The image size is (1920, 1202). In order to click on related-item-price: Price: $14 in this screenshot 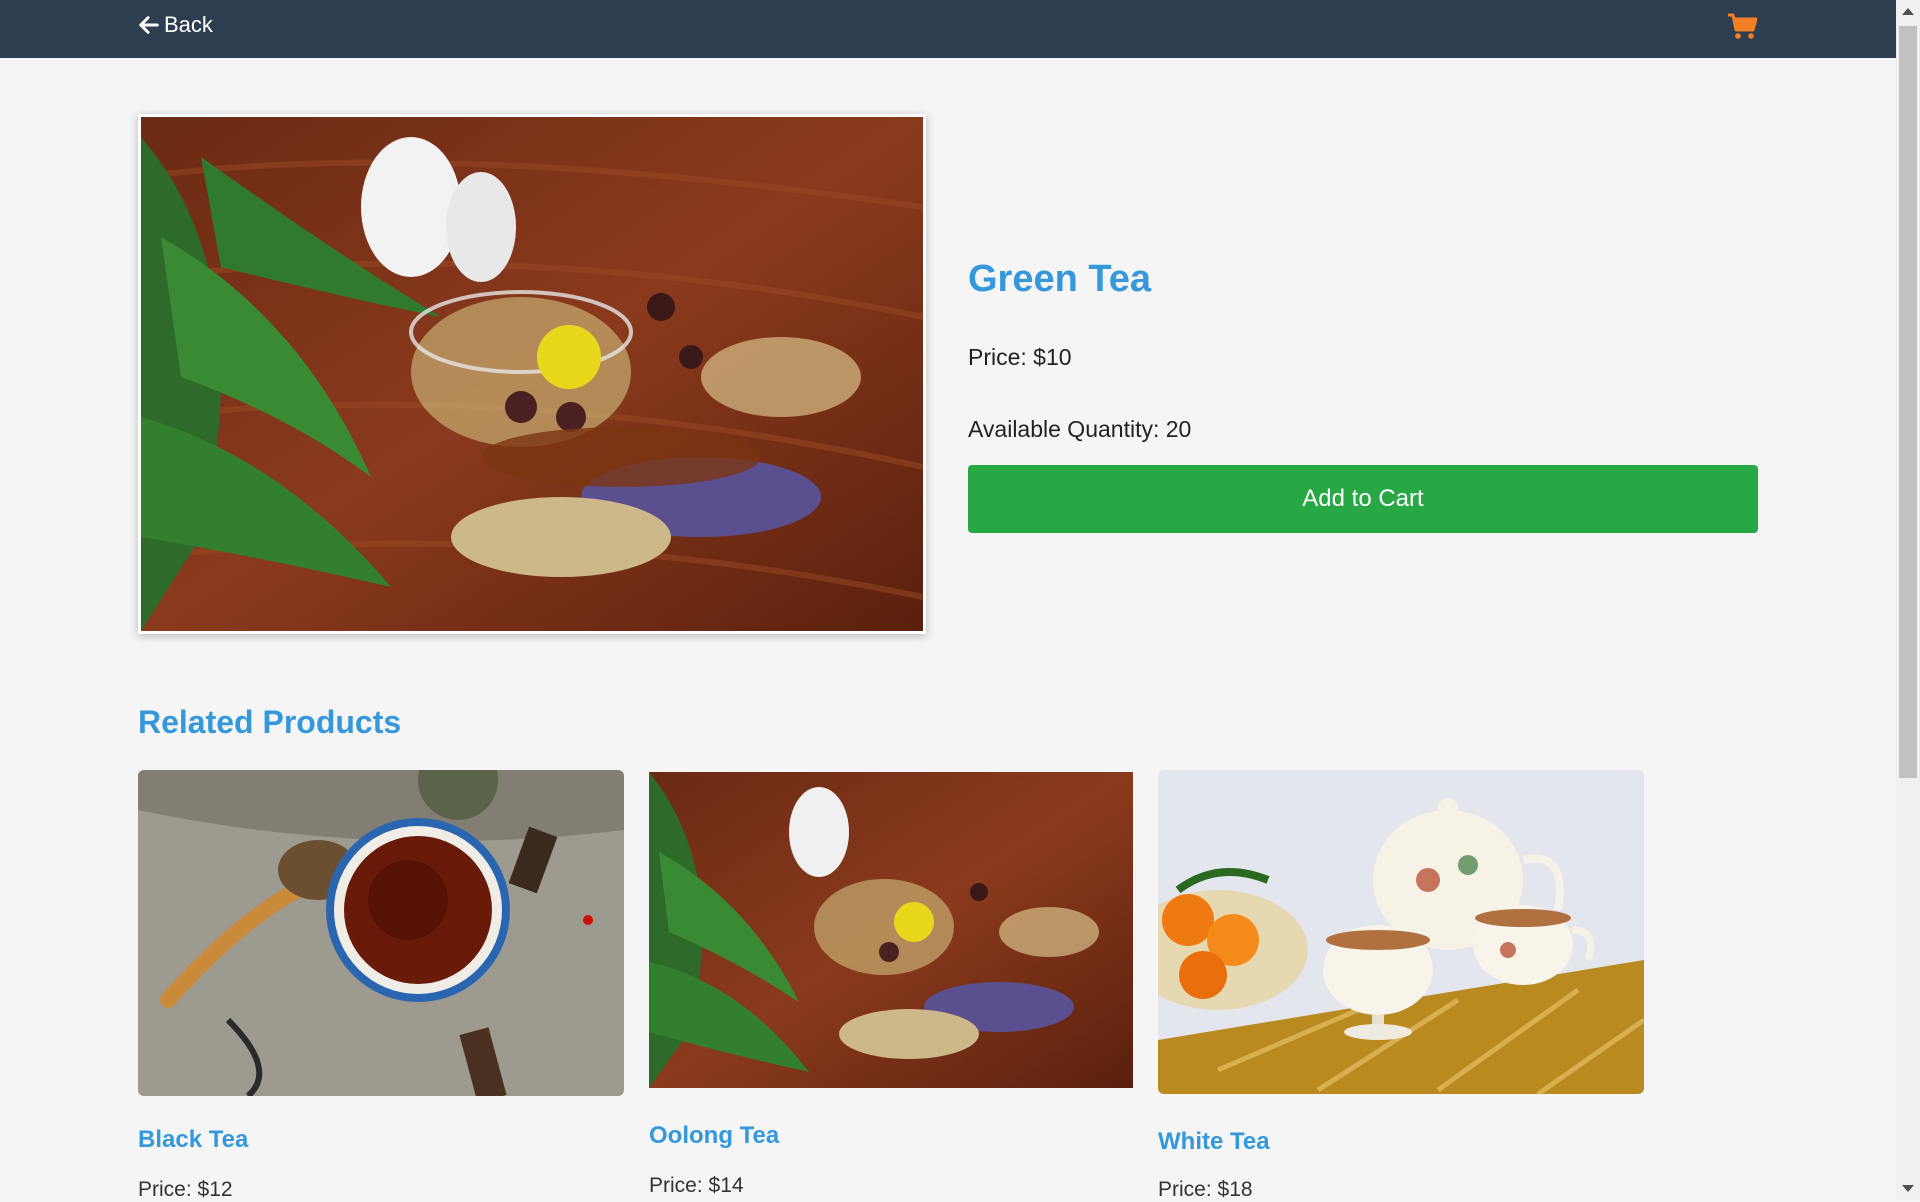, I will do `click(696, 1185)`.